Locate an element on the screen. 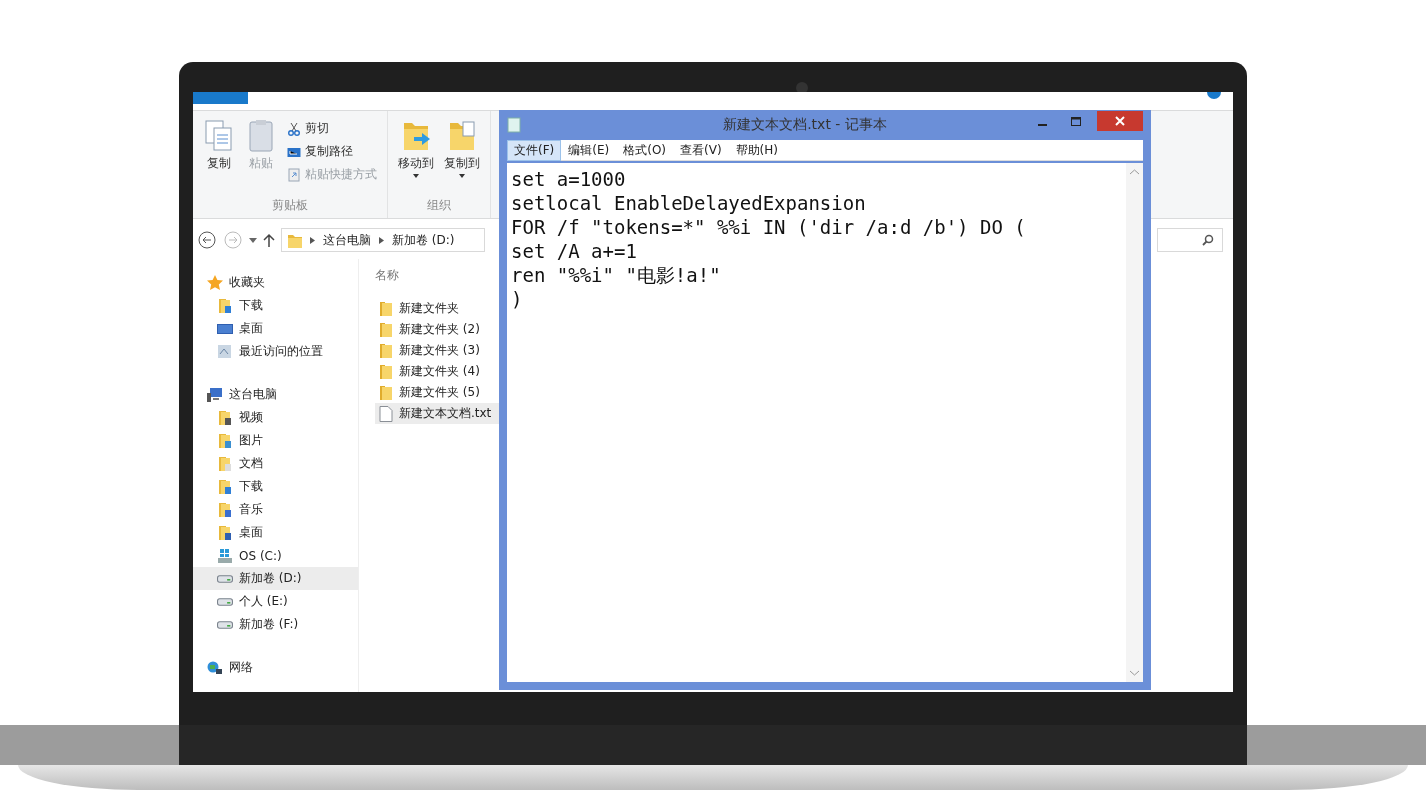 The height and width of the screenshot is (790, 1426). file-item: 新建文件夹 (4) is located at coordinates (431, 371).